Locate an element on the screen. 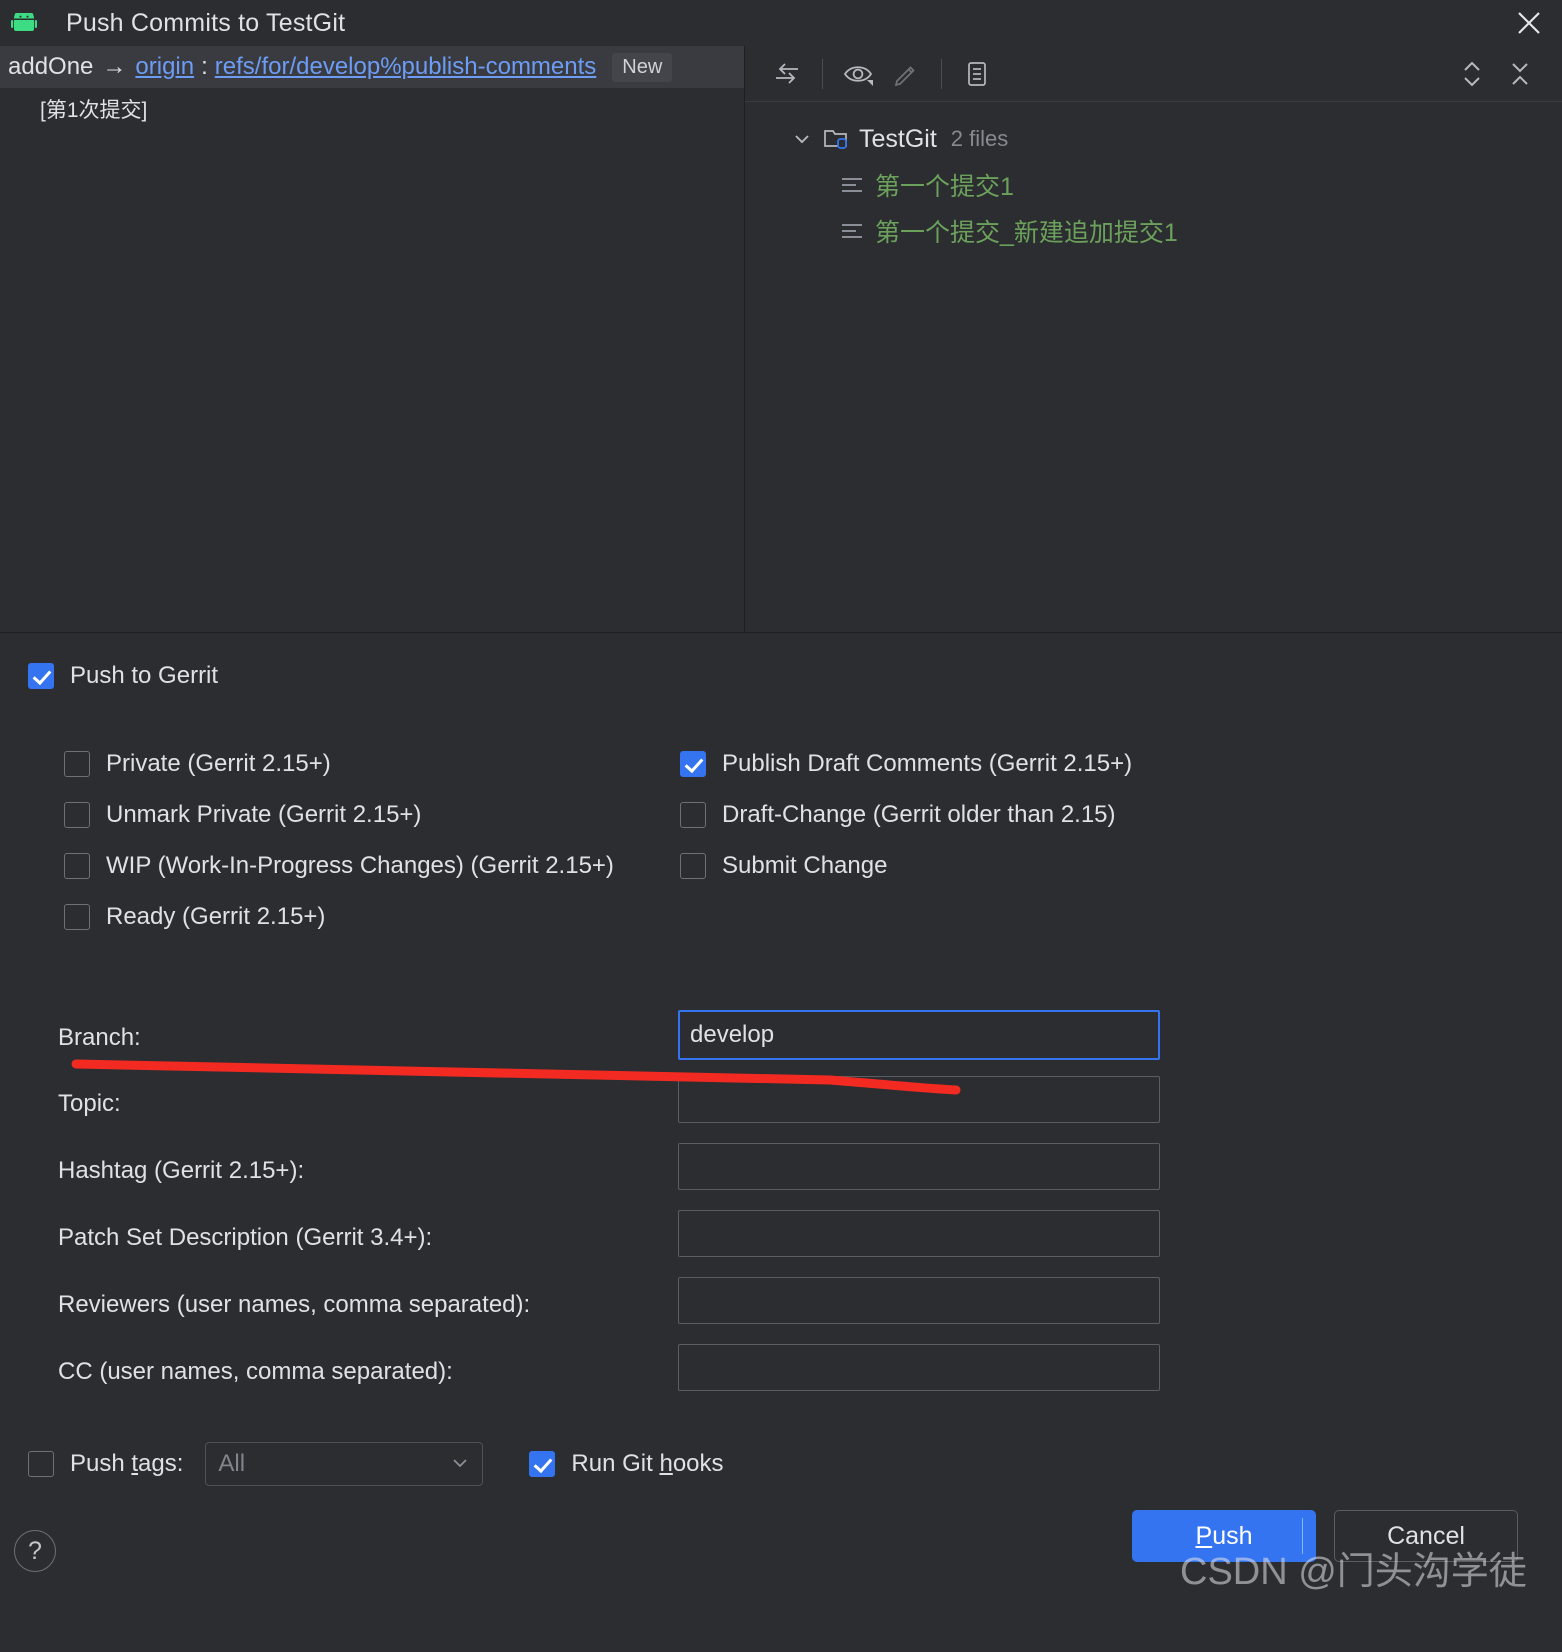 The height and width of the screenshot is (1652, 1562). private-label: Private (Gerrit 2.15+) is located at coordinates (218, 763).